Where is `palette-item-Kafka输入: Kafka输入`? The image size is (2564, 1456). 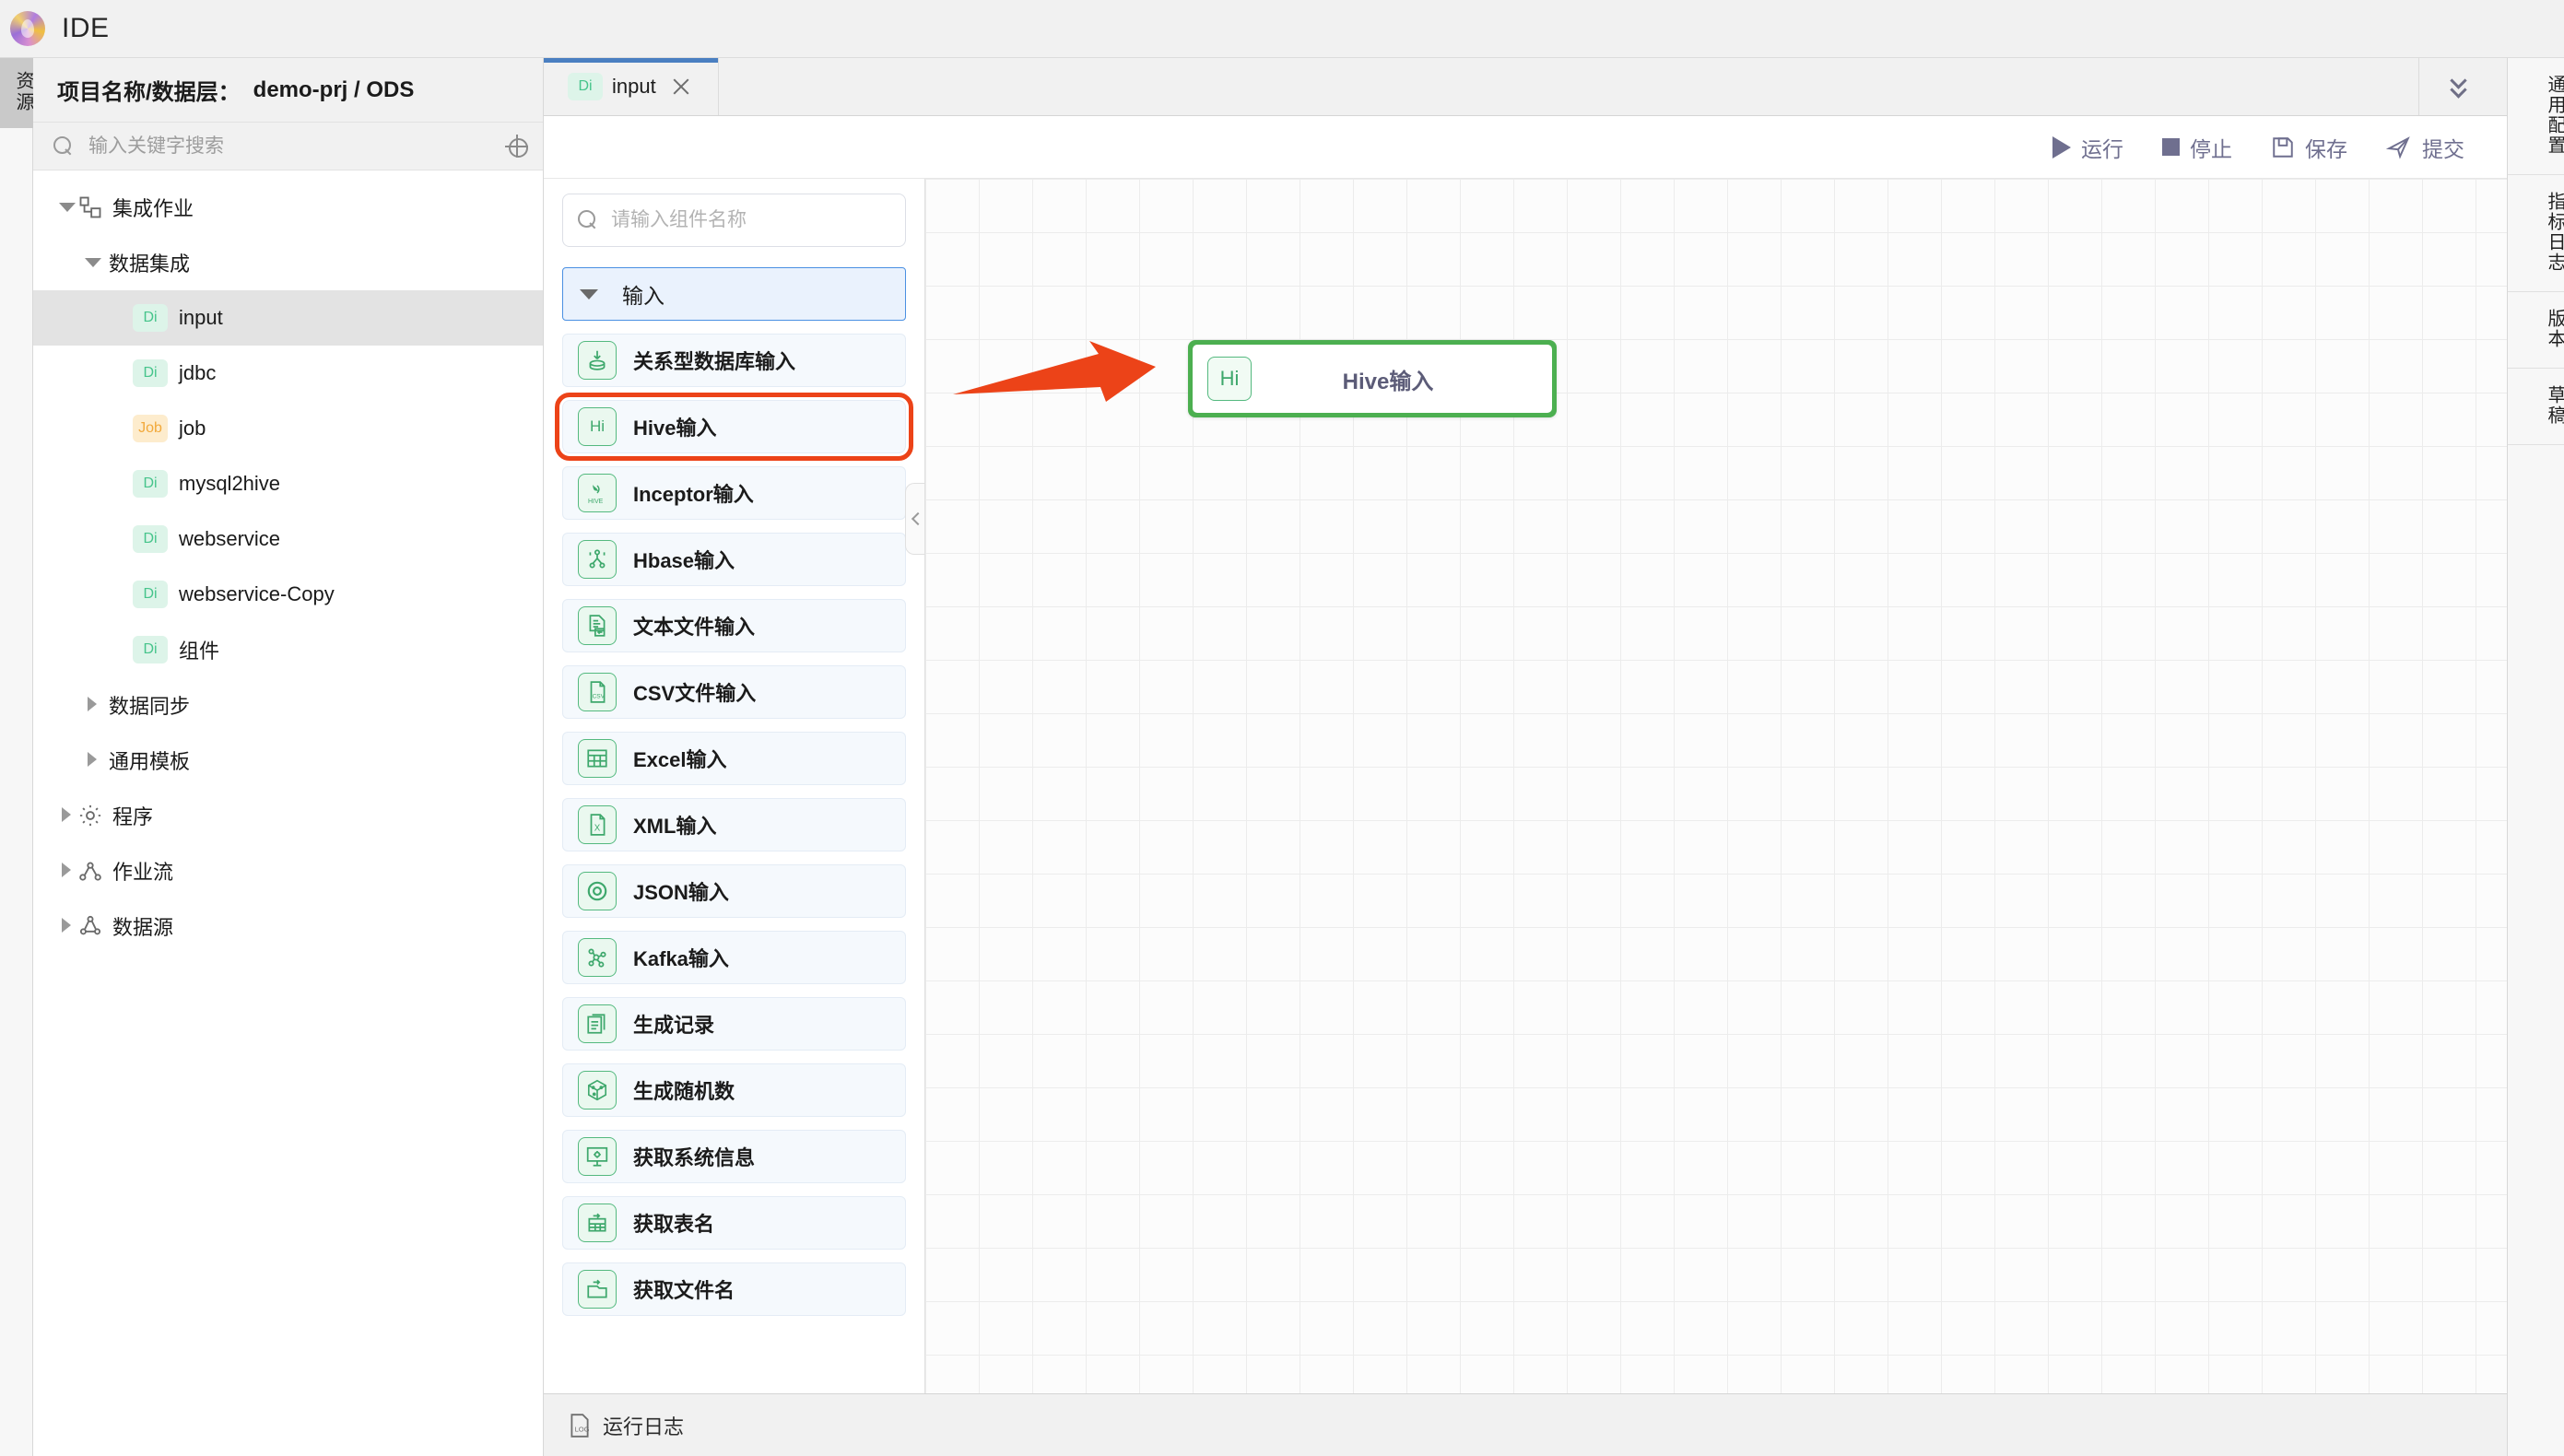 palette-item-Kafka输入: Kafka输入 is located at coordinates (734, 957).